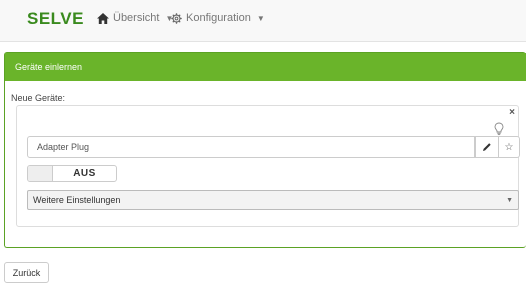 The width and height of the screenshot is (526, 290). I want to click on gear-icon, so click(176, 18).